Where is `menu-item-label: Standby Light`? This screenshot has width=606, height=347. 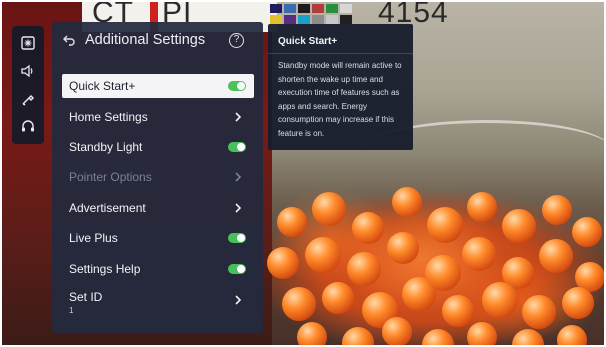
menu-item-label: Standby Light is located at coordinates (106, 147).